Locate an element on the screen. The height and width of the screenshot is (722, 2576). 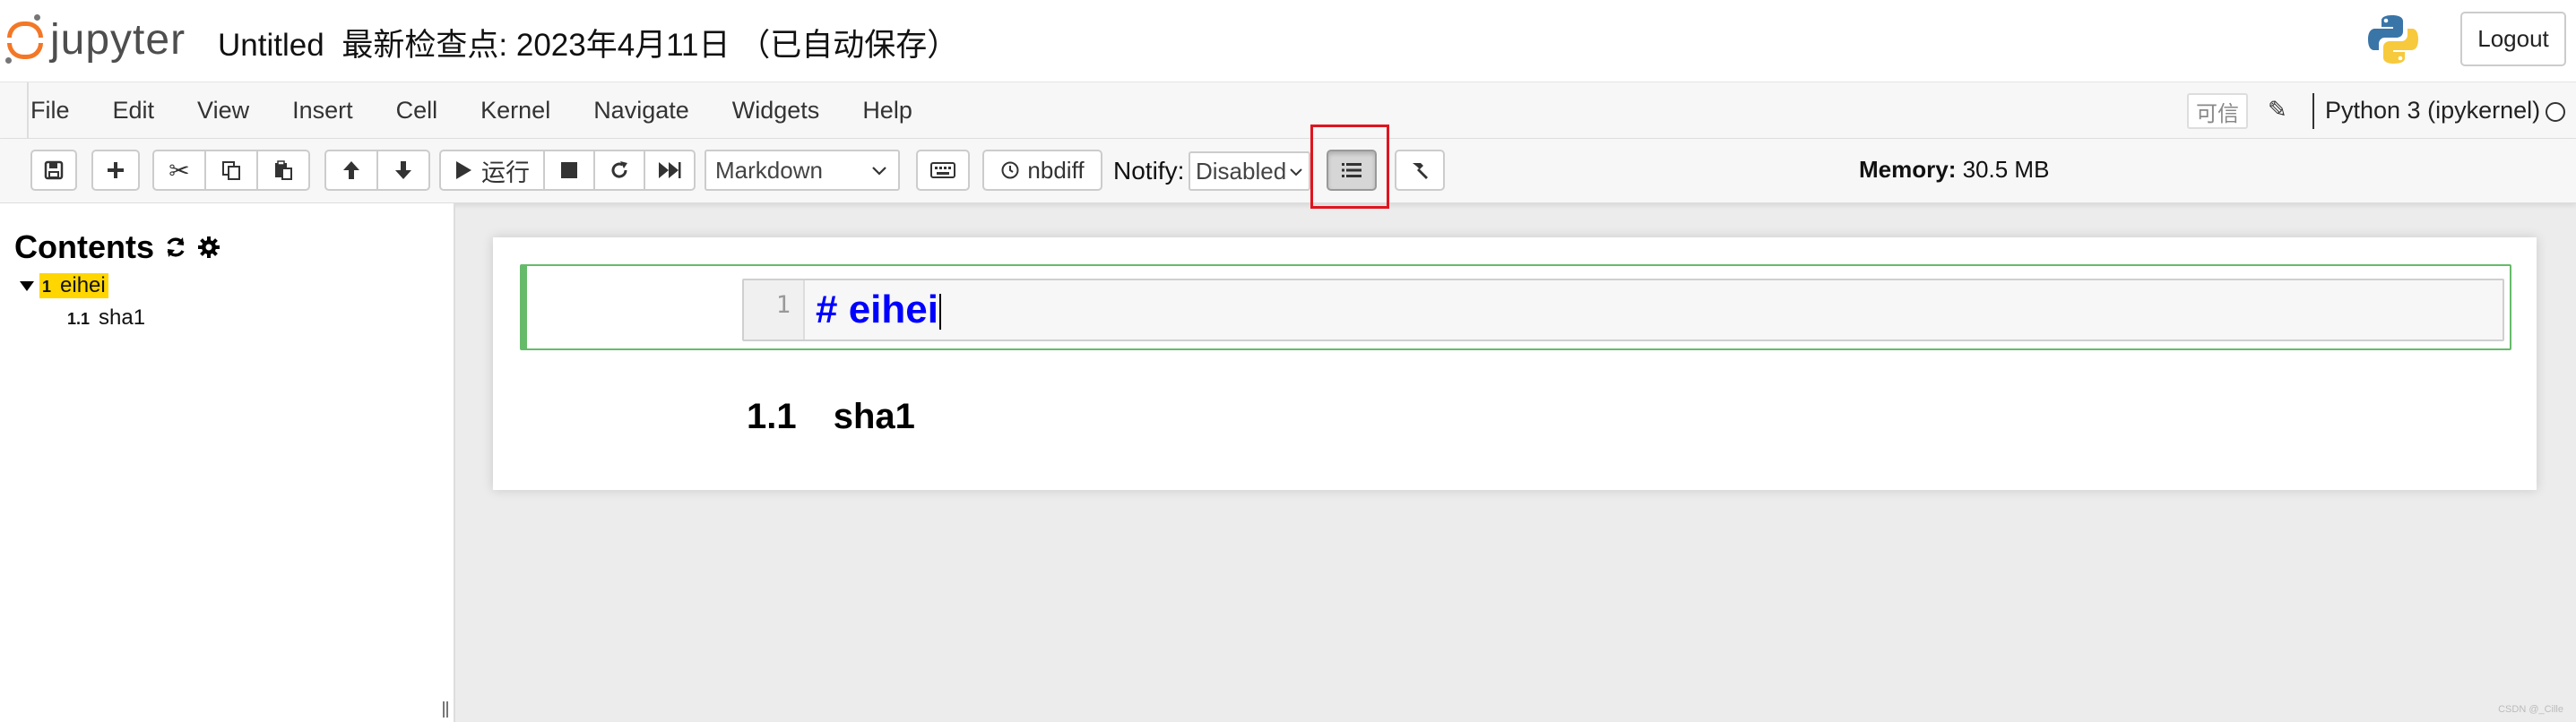
markdown-cell-selected: 1 # eihei is located at coordinates (1515, 307).